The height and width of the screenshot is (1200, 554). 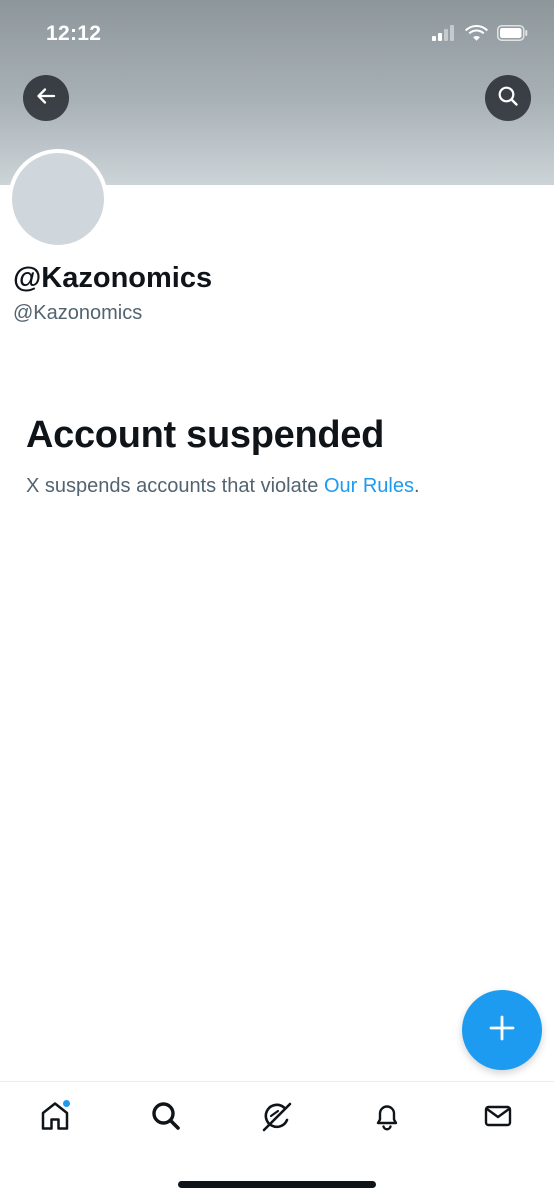 I want to click on profile-handle: @Kazonomics, so click(x=78, y=313).